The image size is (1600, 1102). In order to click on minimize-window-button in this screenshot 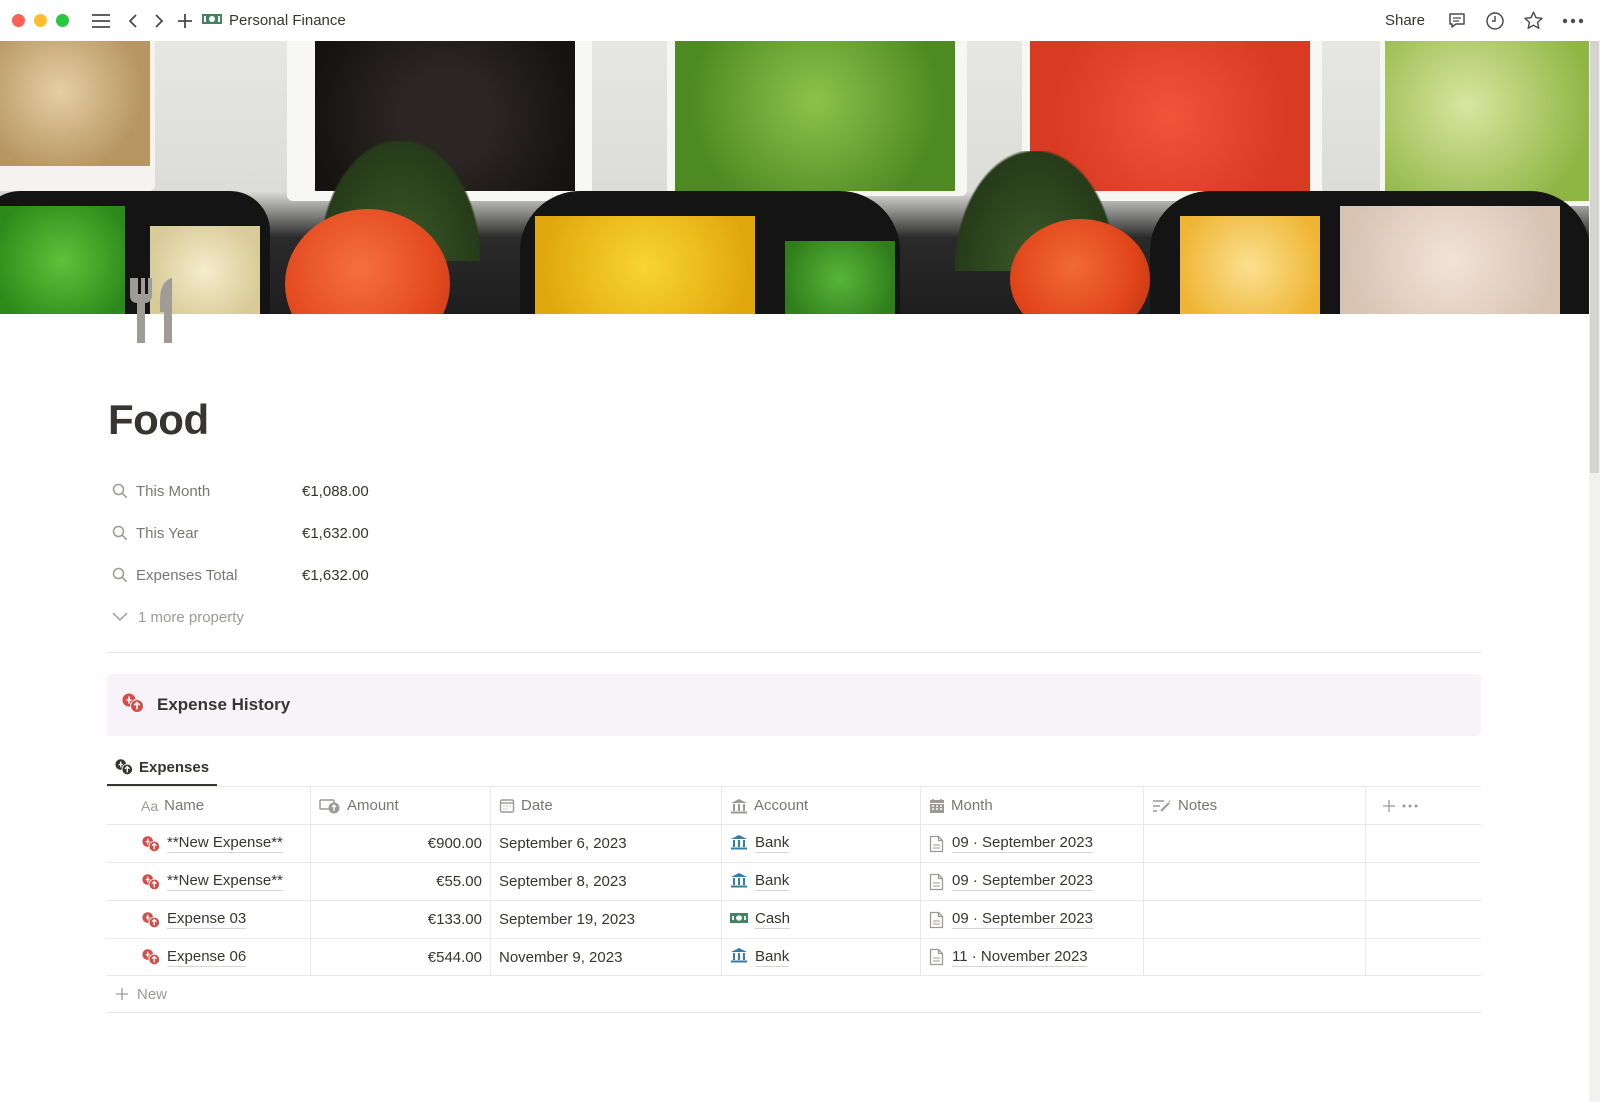, I will do `click(40, 20)`.